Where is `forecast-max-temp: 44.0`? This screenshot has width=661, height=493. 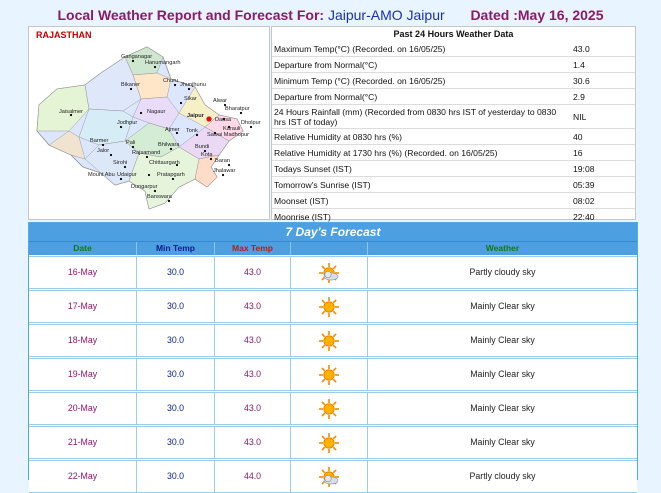 forecast-max-temp: 44.0 is located at coordinates (253, 476).